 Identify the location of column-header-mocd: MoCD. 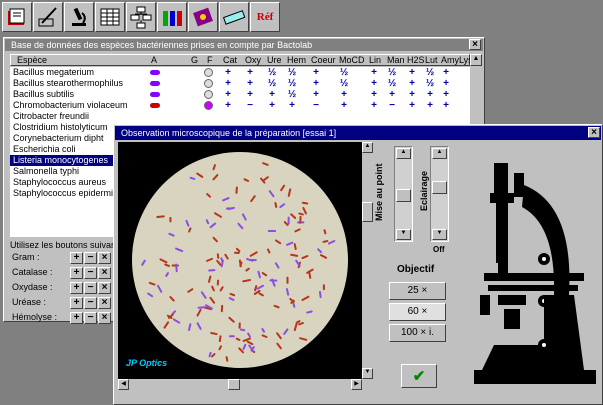
(352, 60).